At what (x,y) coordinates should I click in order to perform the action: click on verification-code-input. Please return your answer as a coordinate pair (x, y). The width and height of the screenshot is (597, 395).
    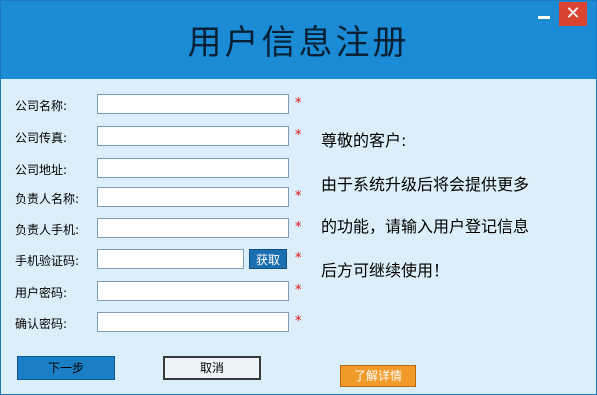
    Looking at the image, I should click on (170, 259).